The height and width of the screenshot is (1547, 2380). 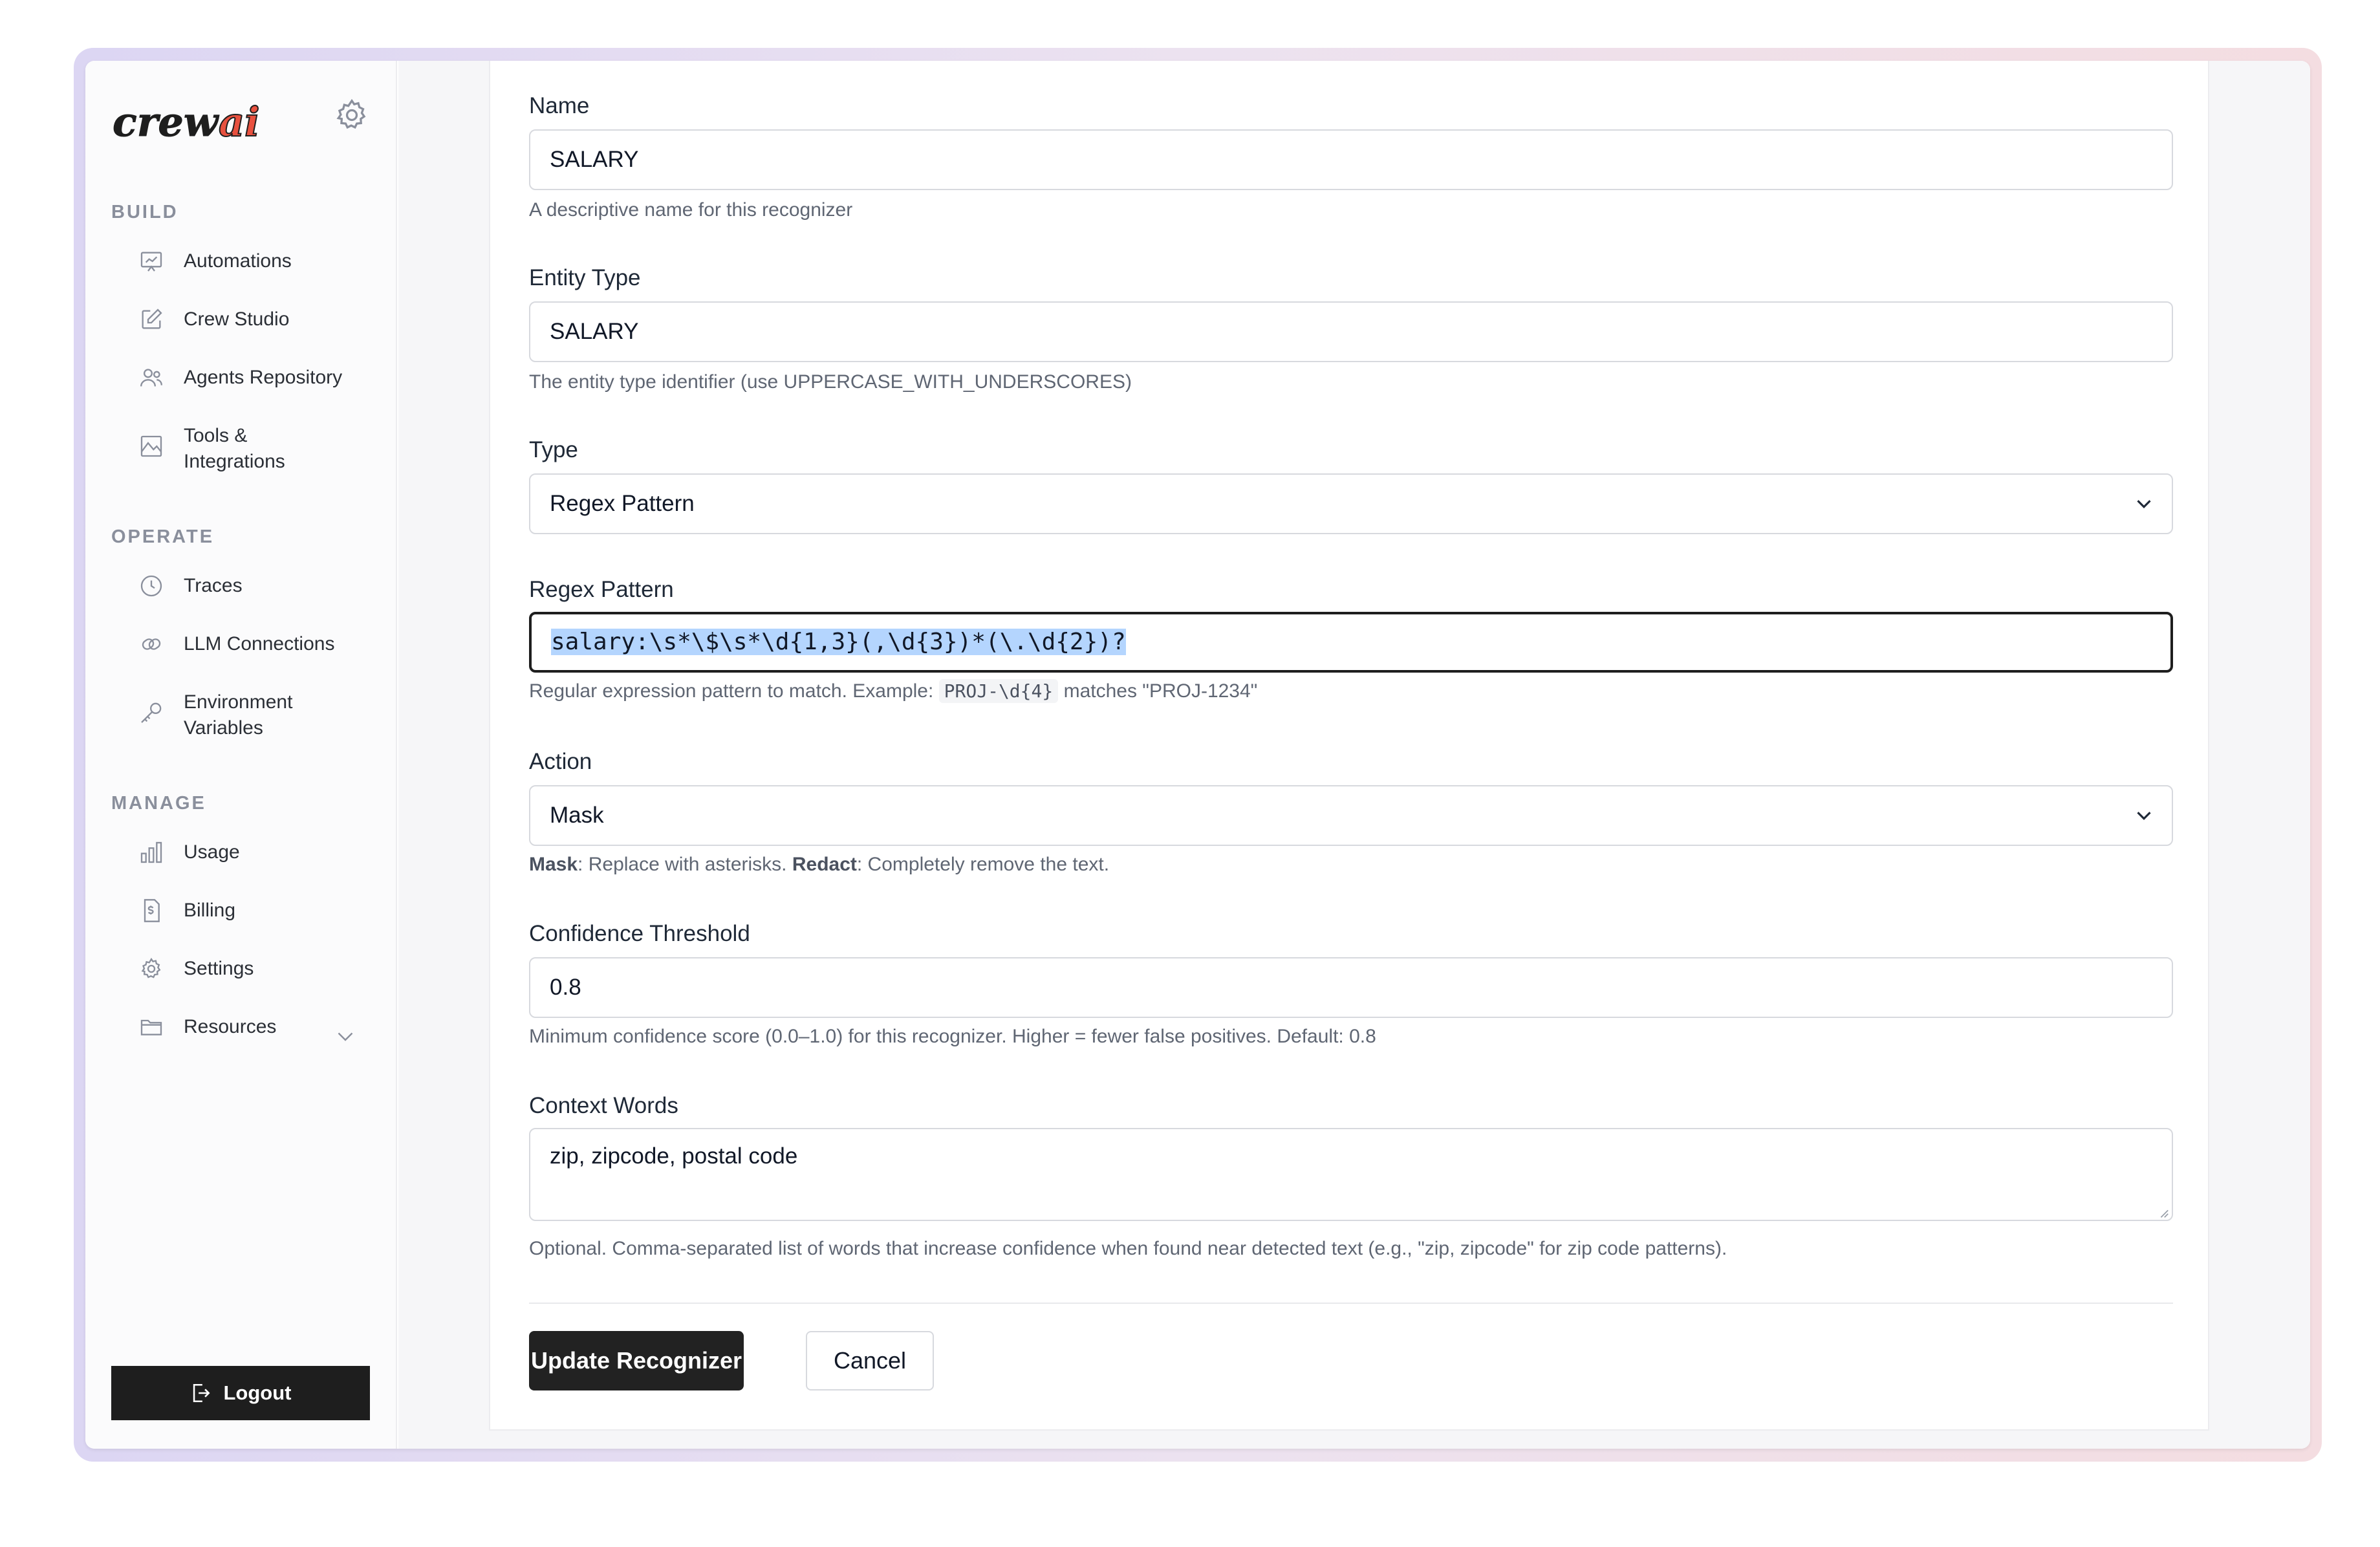 What do you see at coordinates (261, 969) in the screenshot?
I see `sidebar-item-settings: Settings` at bounding box center [261, 969].